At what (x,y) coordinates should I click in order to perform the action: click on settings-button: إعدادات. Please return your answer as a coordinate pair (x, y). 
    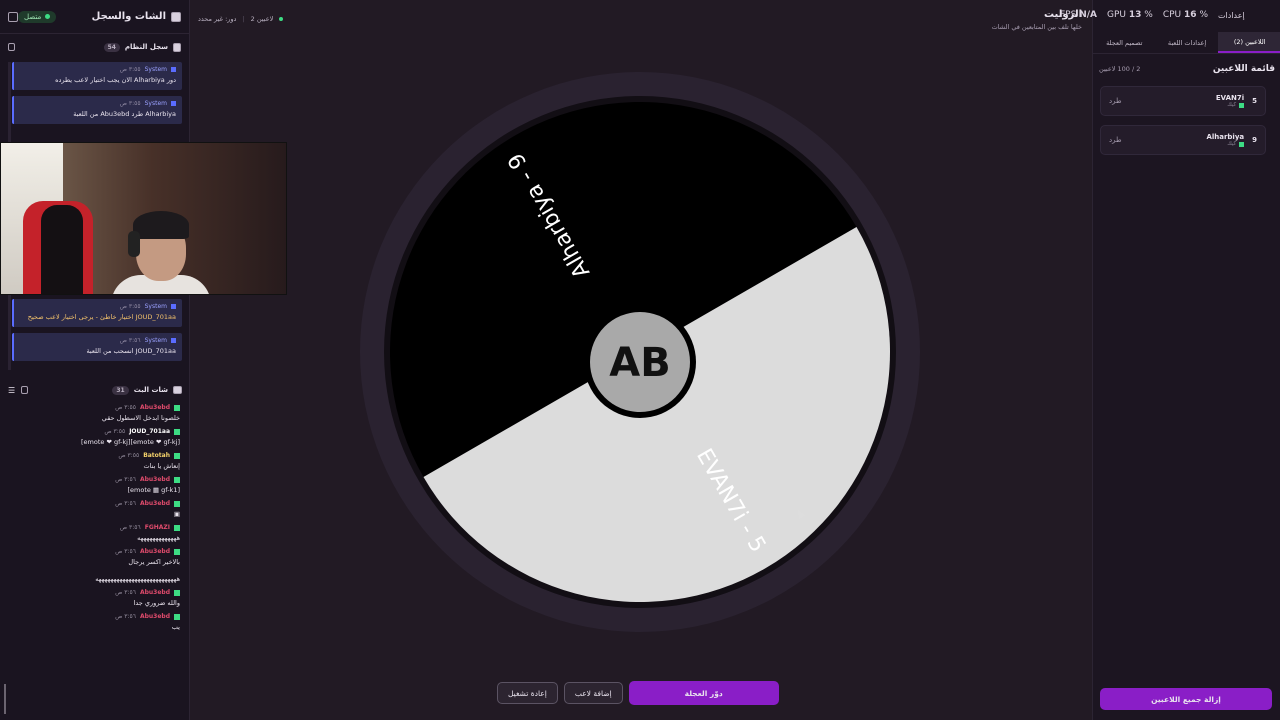
    Looking at the image, I should click on (1231, 15).